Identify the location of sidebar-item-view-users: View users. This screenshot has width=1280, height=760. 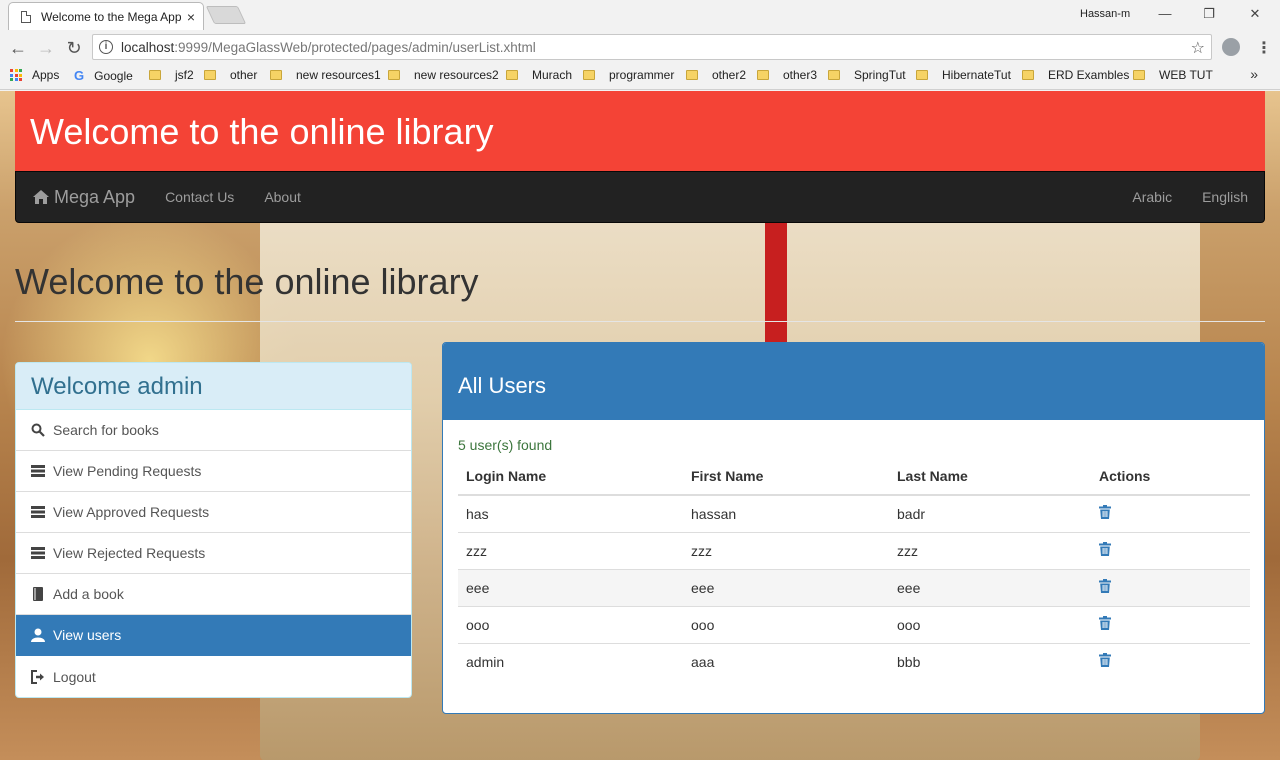
(213, 635).